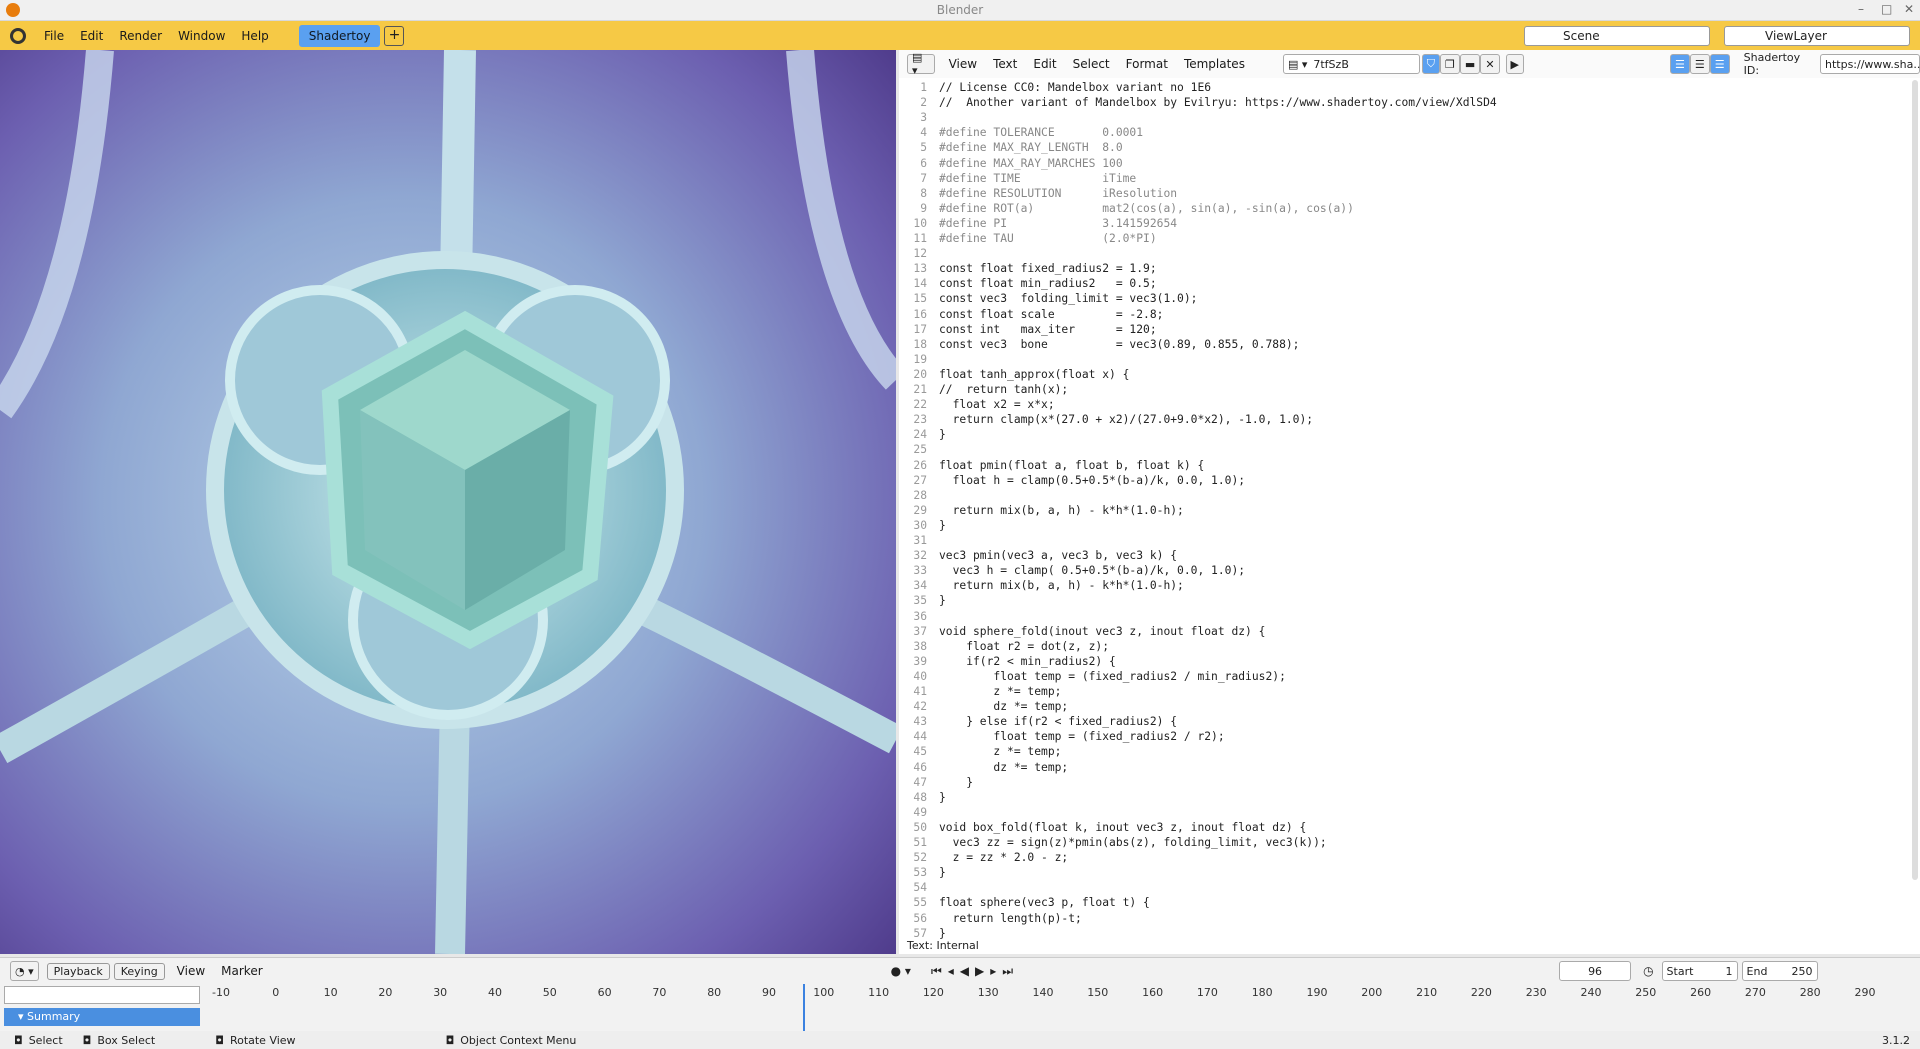 The width and height of the screenshot is (1920, 1049). What do you see at coordinates (1699, 971) in the screenshot?
I see `start-frame-field: Start 1` at bounding box center [1699, 971].